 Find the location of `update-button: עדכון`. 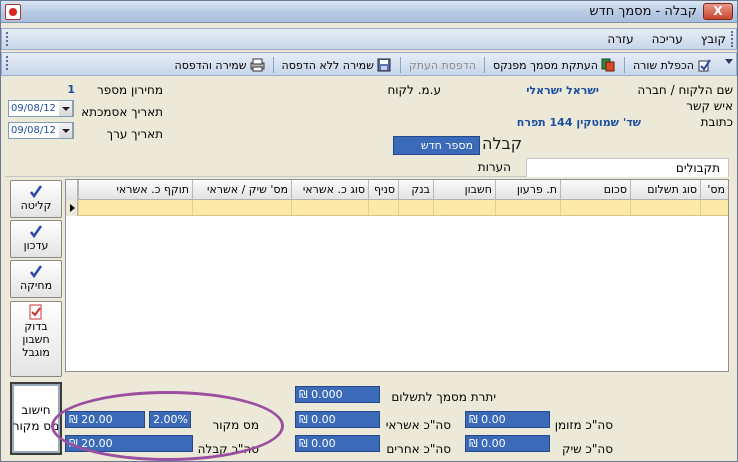

update-button: עדכון is located at coordinates (36, 239).